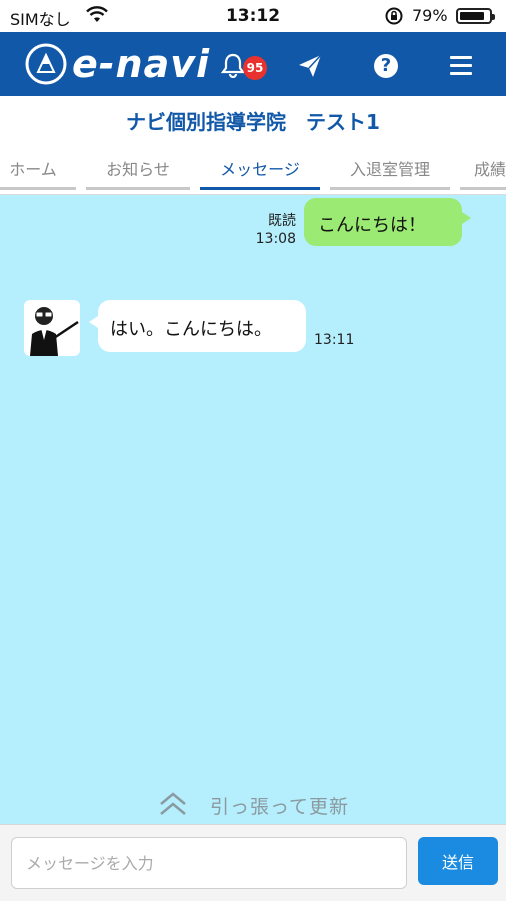 This screenshot has width=506, height=901. I want to click on battery-percent: 79%, so click(430, 15).